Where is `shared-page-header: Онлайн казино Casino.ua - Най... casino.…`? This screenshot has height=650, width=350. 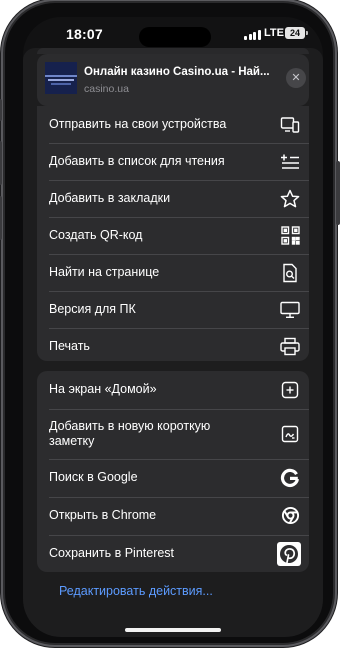
shared-page-header: Онлайн казино Casino.ua - Най... casino.… is located at coordinates (173, 80).